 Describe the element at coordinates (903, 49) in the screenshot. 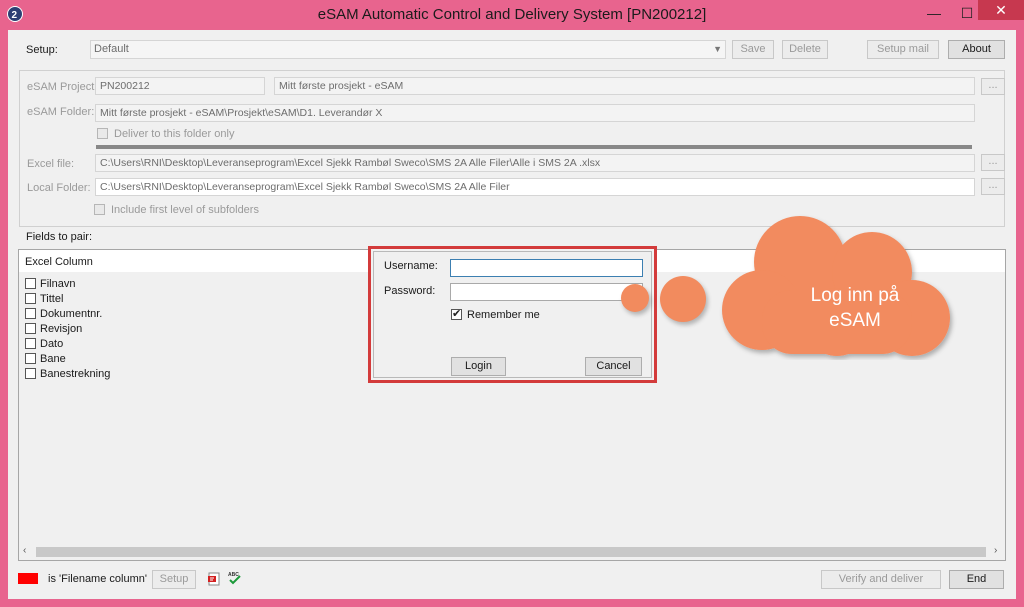

I see `setup-mail-button: Setup mail` at that location.